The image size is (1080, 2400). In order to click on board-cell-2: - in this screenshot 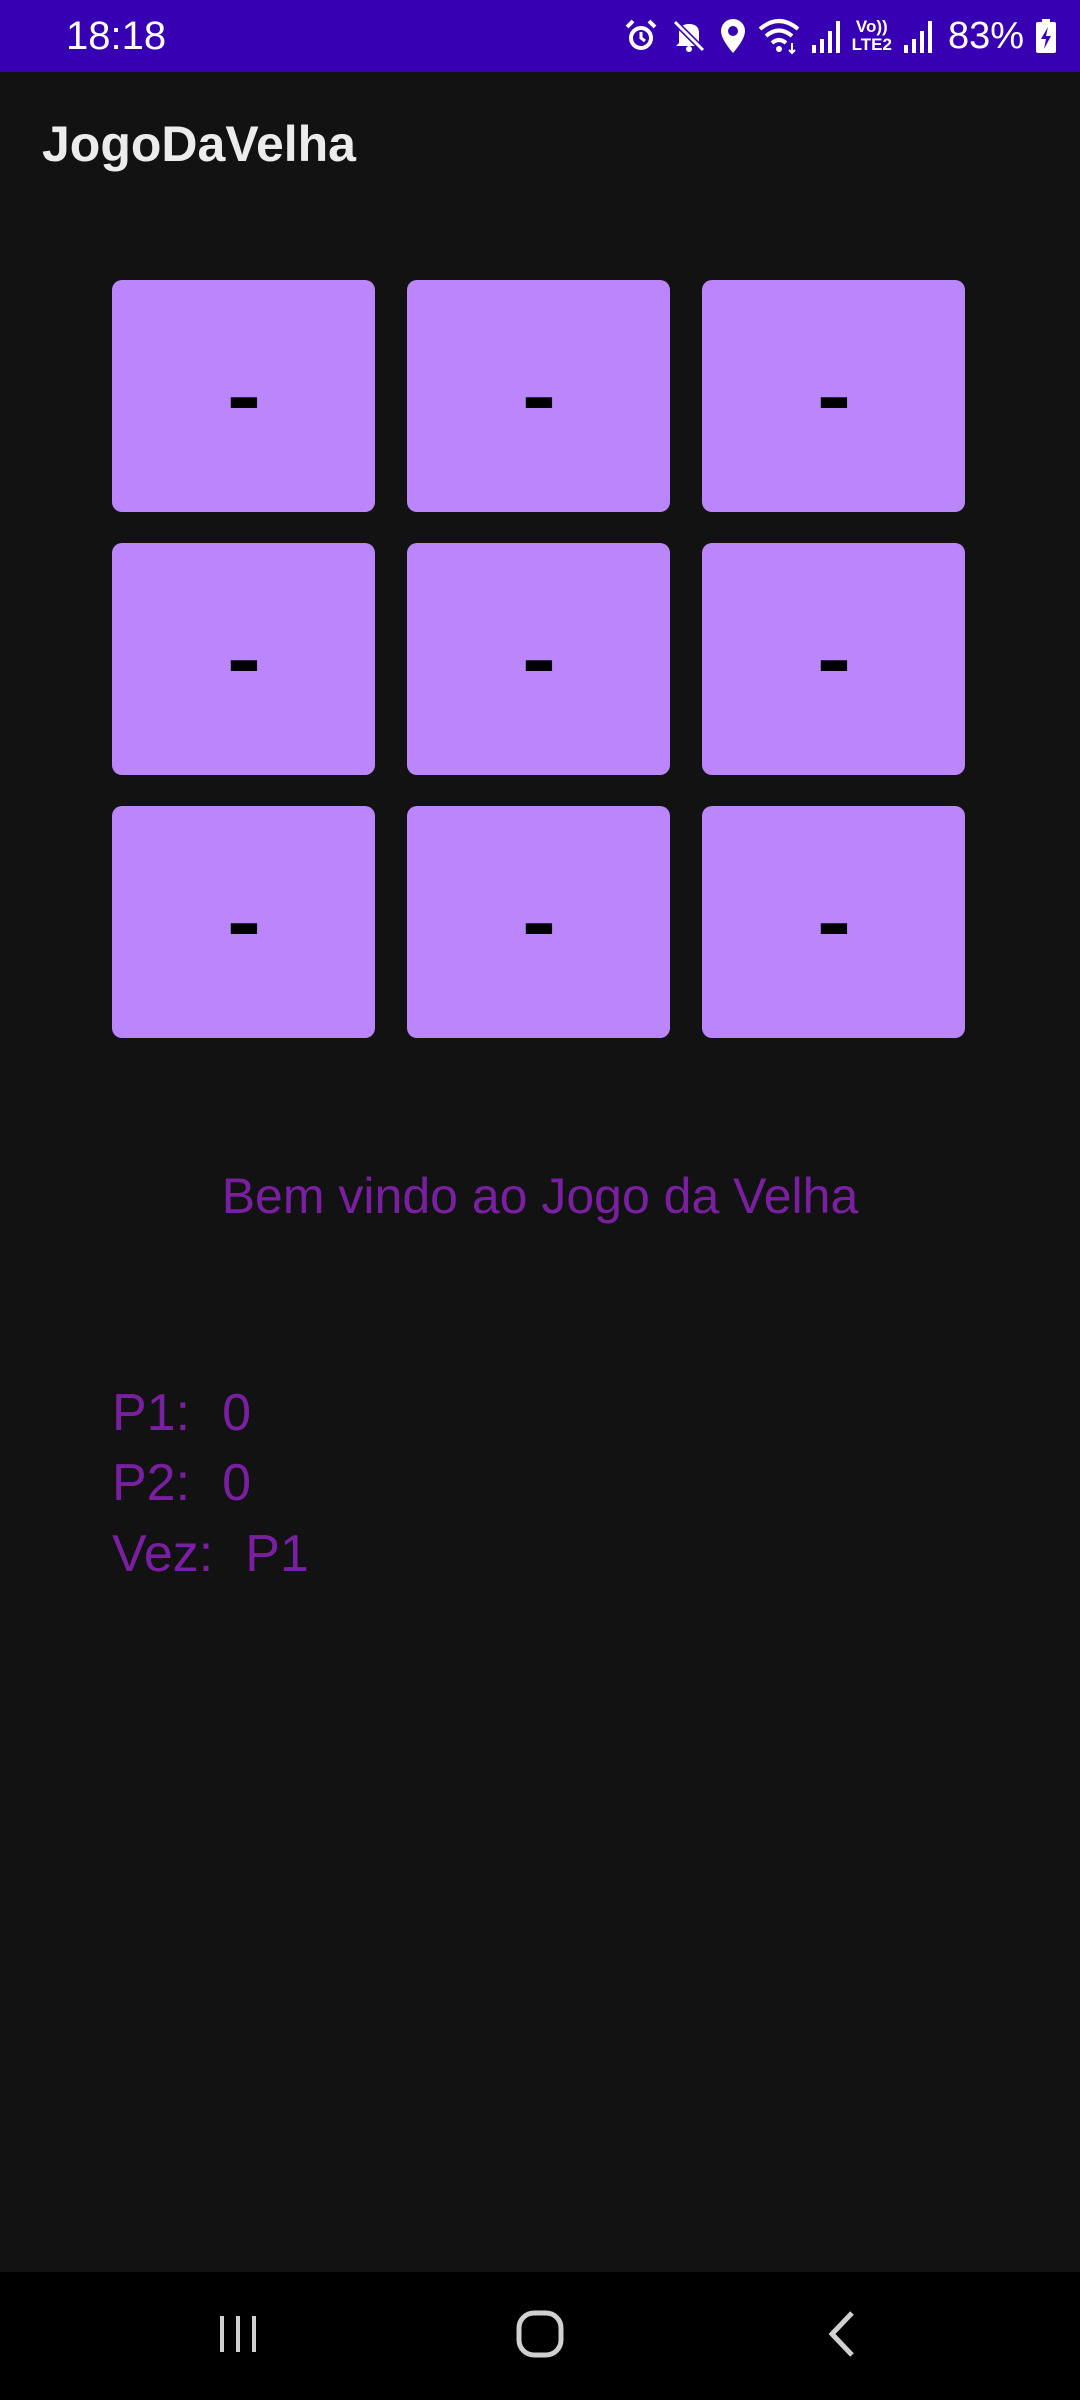, I will do `click(538, 396)`.